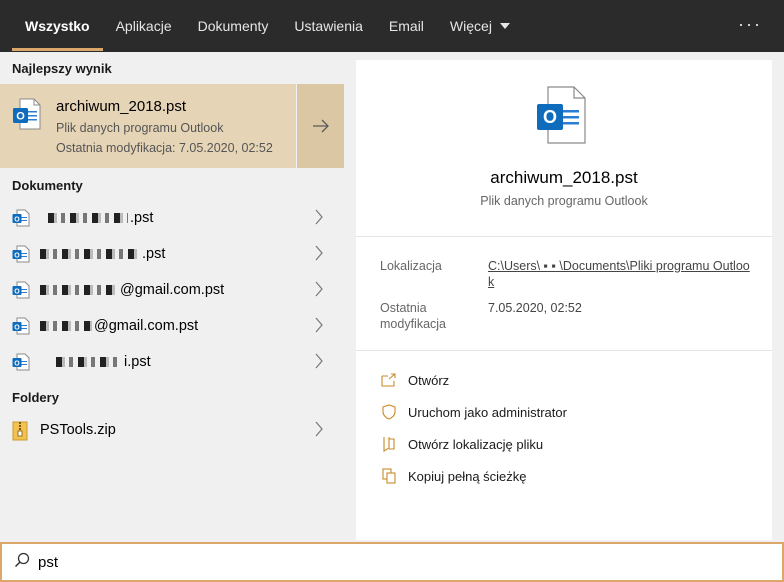 This screenshot has width=784, height=582. What do you see at coordinates (564, 201) in the screenshot?
I see `preview-file-type: Plik danych programu Outlook` at bounding box center [564, 201].